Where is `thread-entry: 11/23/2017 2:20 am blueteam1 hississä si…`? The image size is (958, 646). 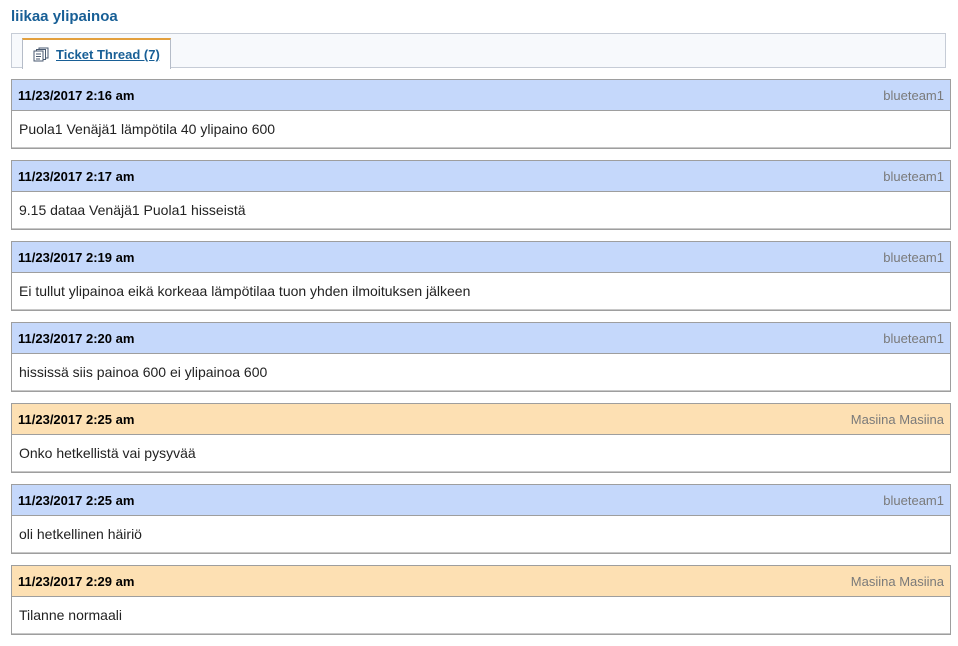 thread-entry: 11/23/2017 2:20 am blueteam1 hississä si… is located at coordinates (481, 357).